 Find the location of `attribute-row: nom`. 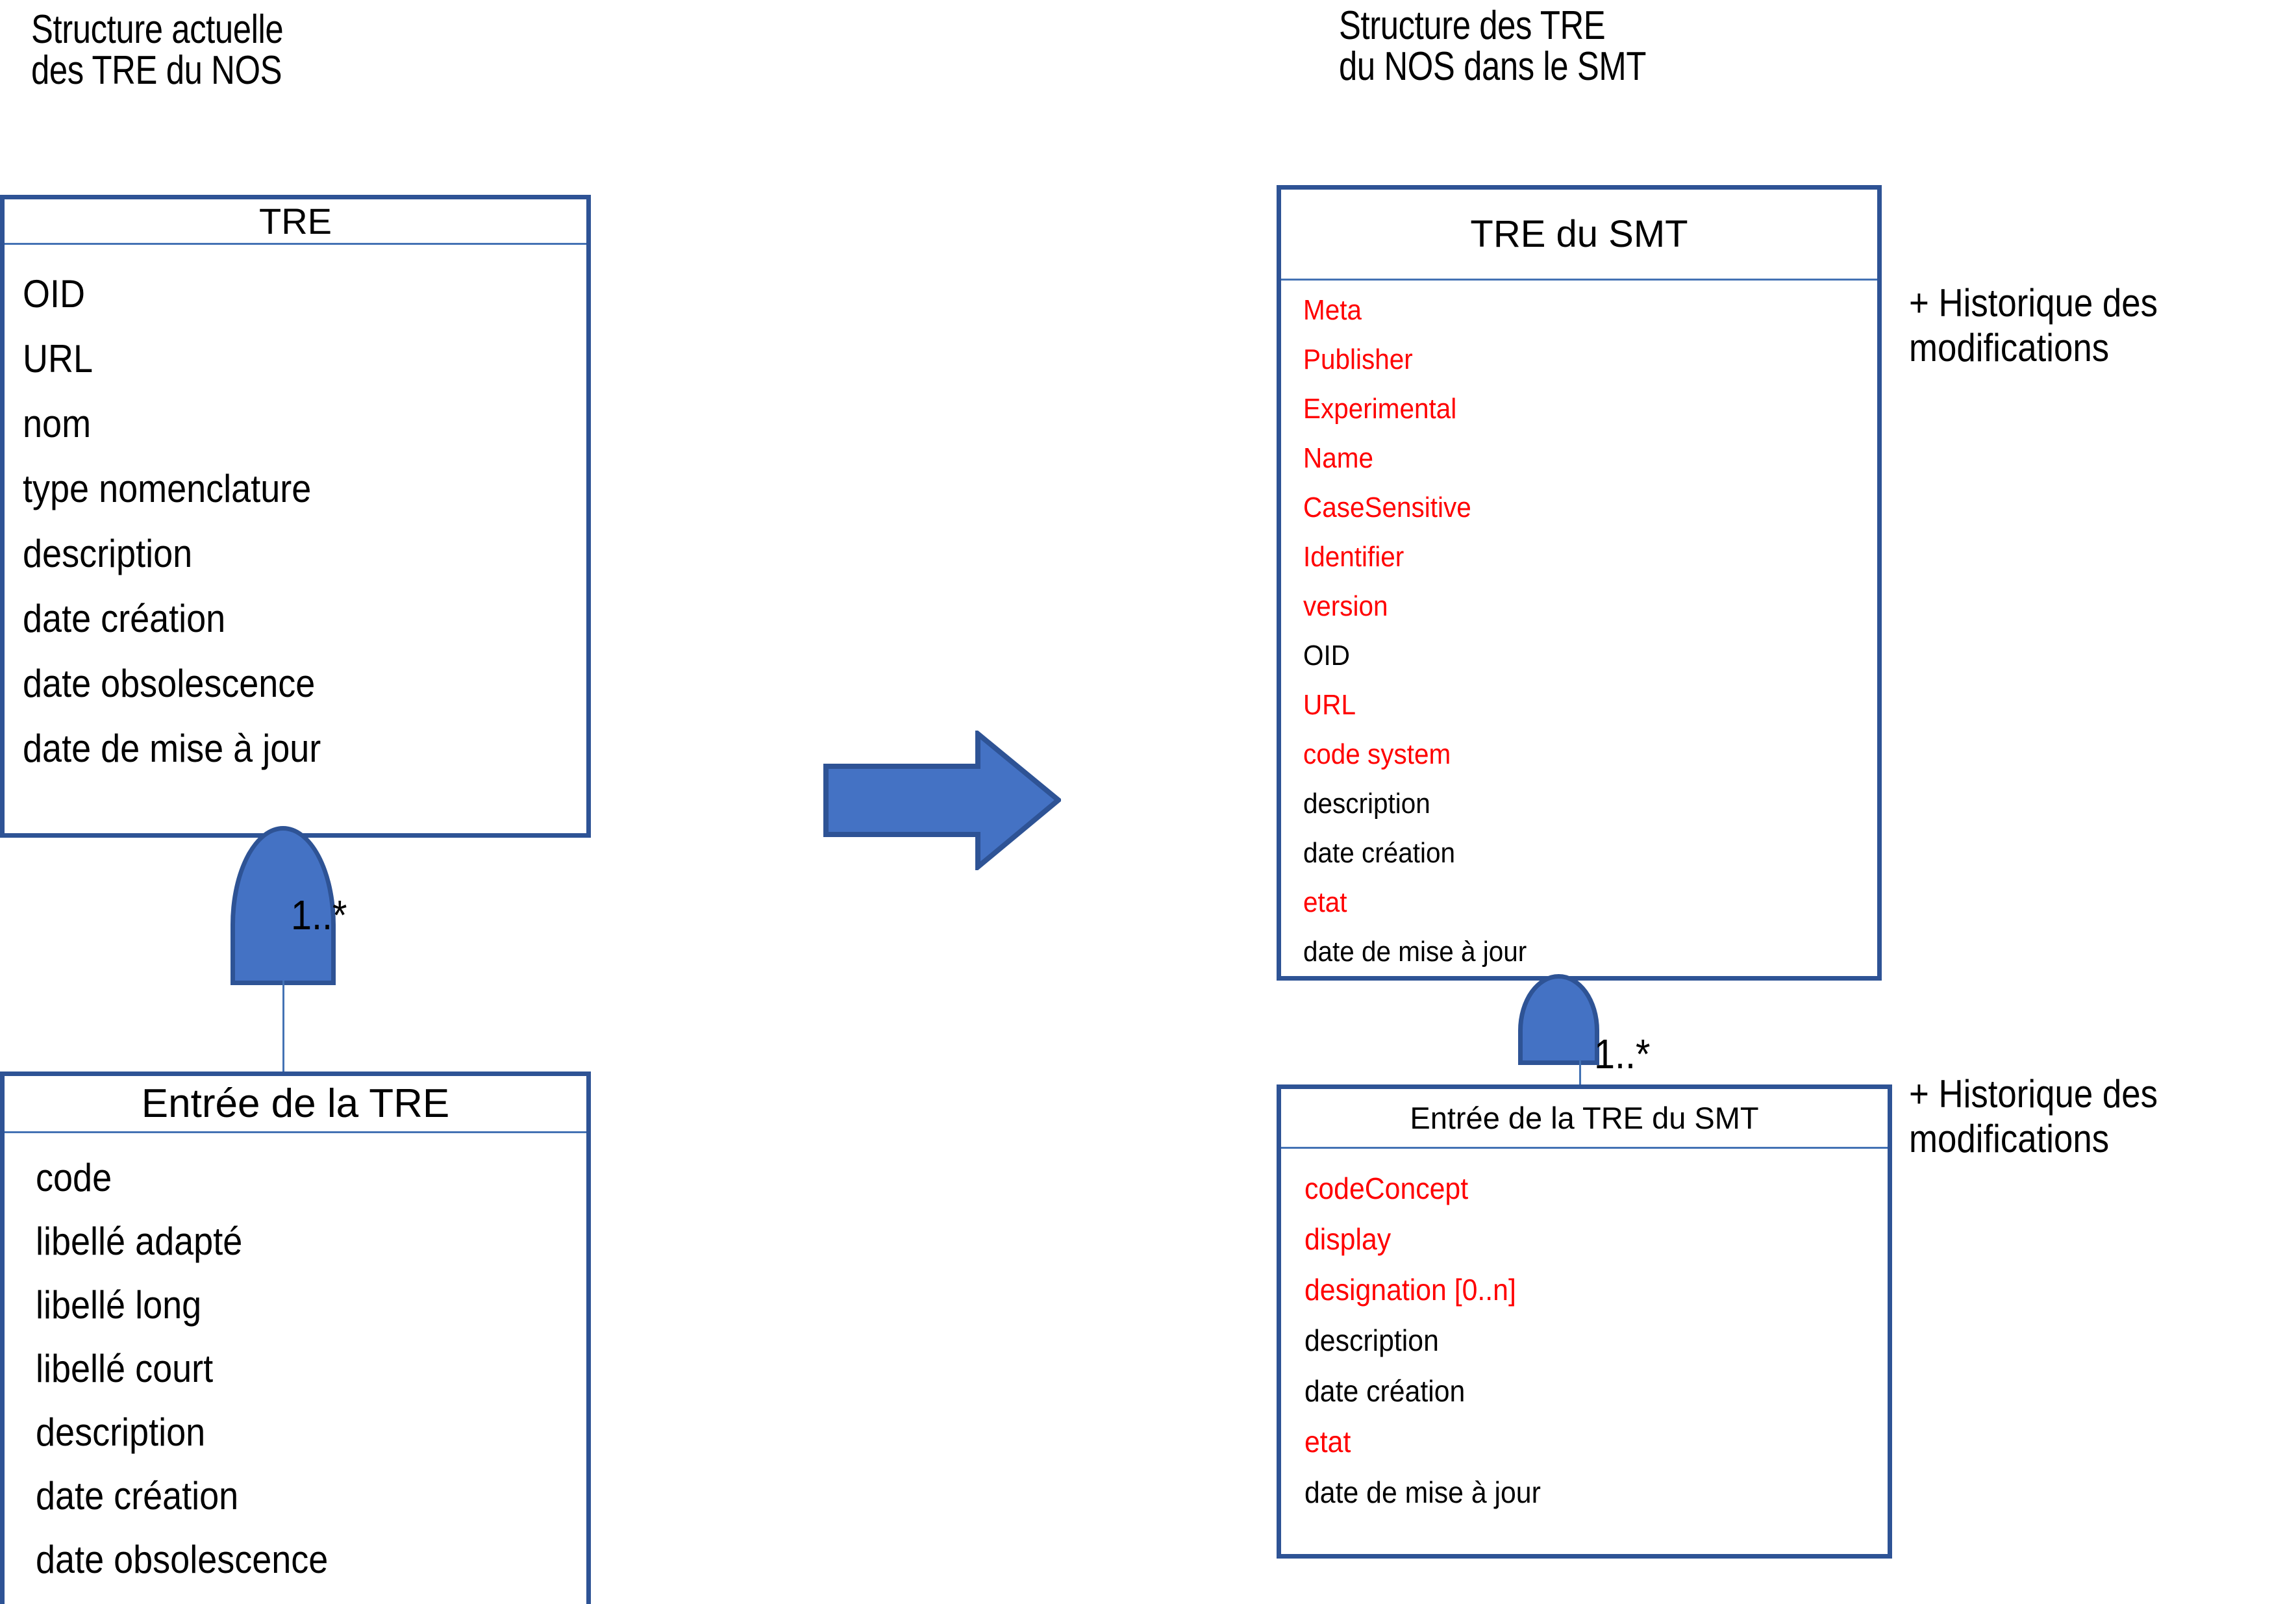

attribute-row: nom is located at coordinates (58, 423).